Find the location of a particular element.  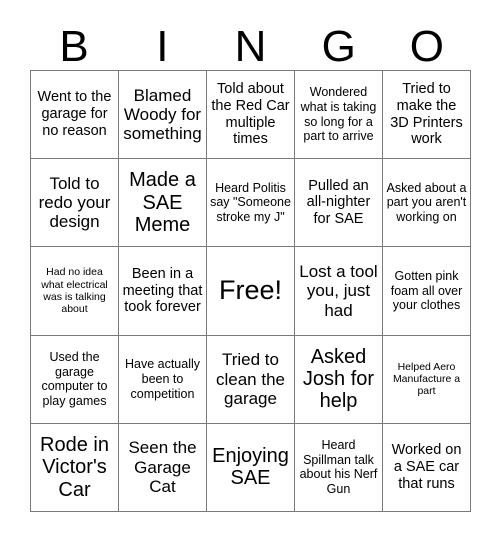

bingo-square-text: Enjoying SAE is located at coordinates (250, 467).